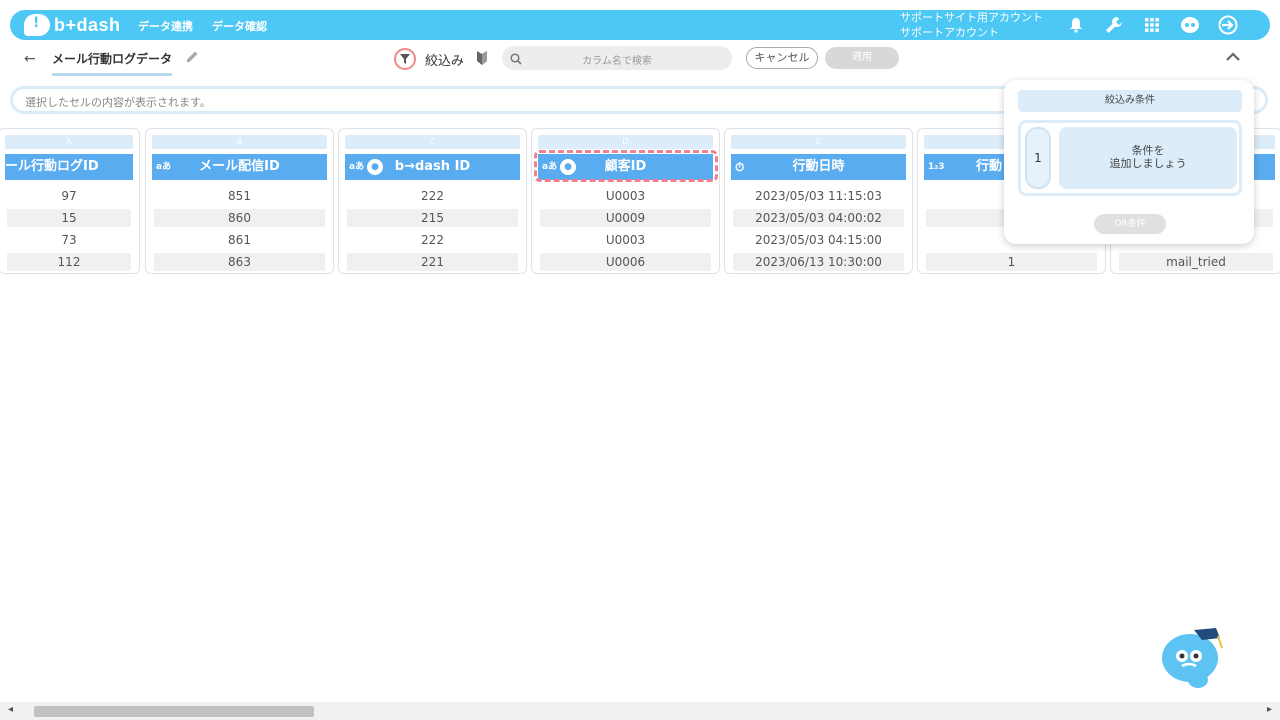 This screenshot has height=720, width=1280. What do you see at coordinates (1152, 25) in the screenshot?
I see `grid-icon` at bounding box center [1152, 25].